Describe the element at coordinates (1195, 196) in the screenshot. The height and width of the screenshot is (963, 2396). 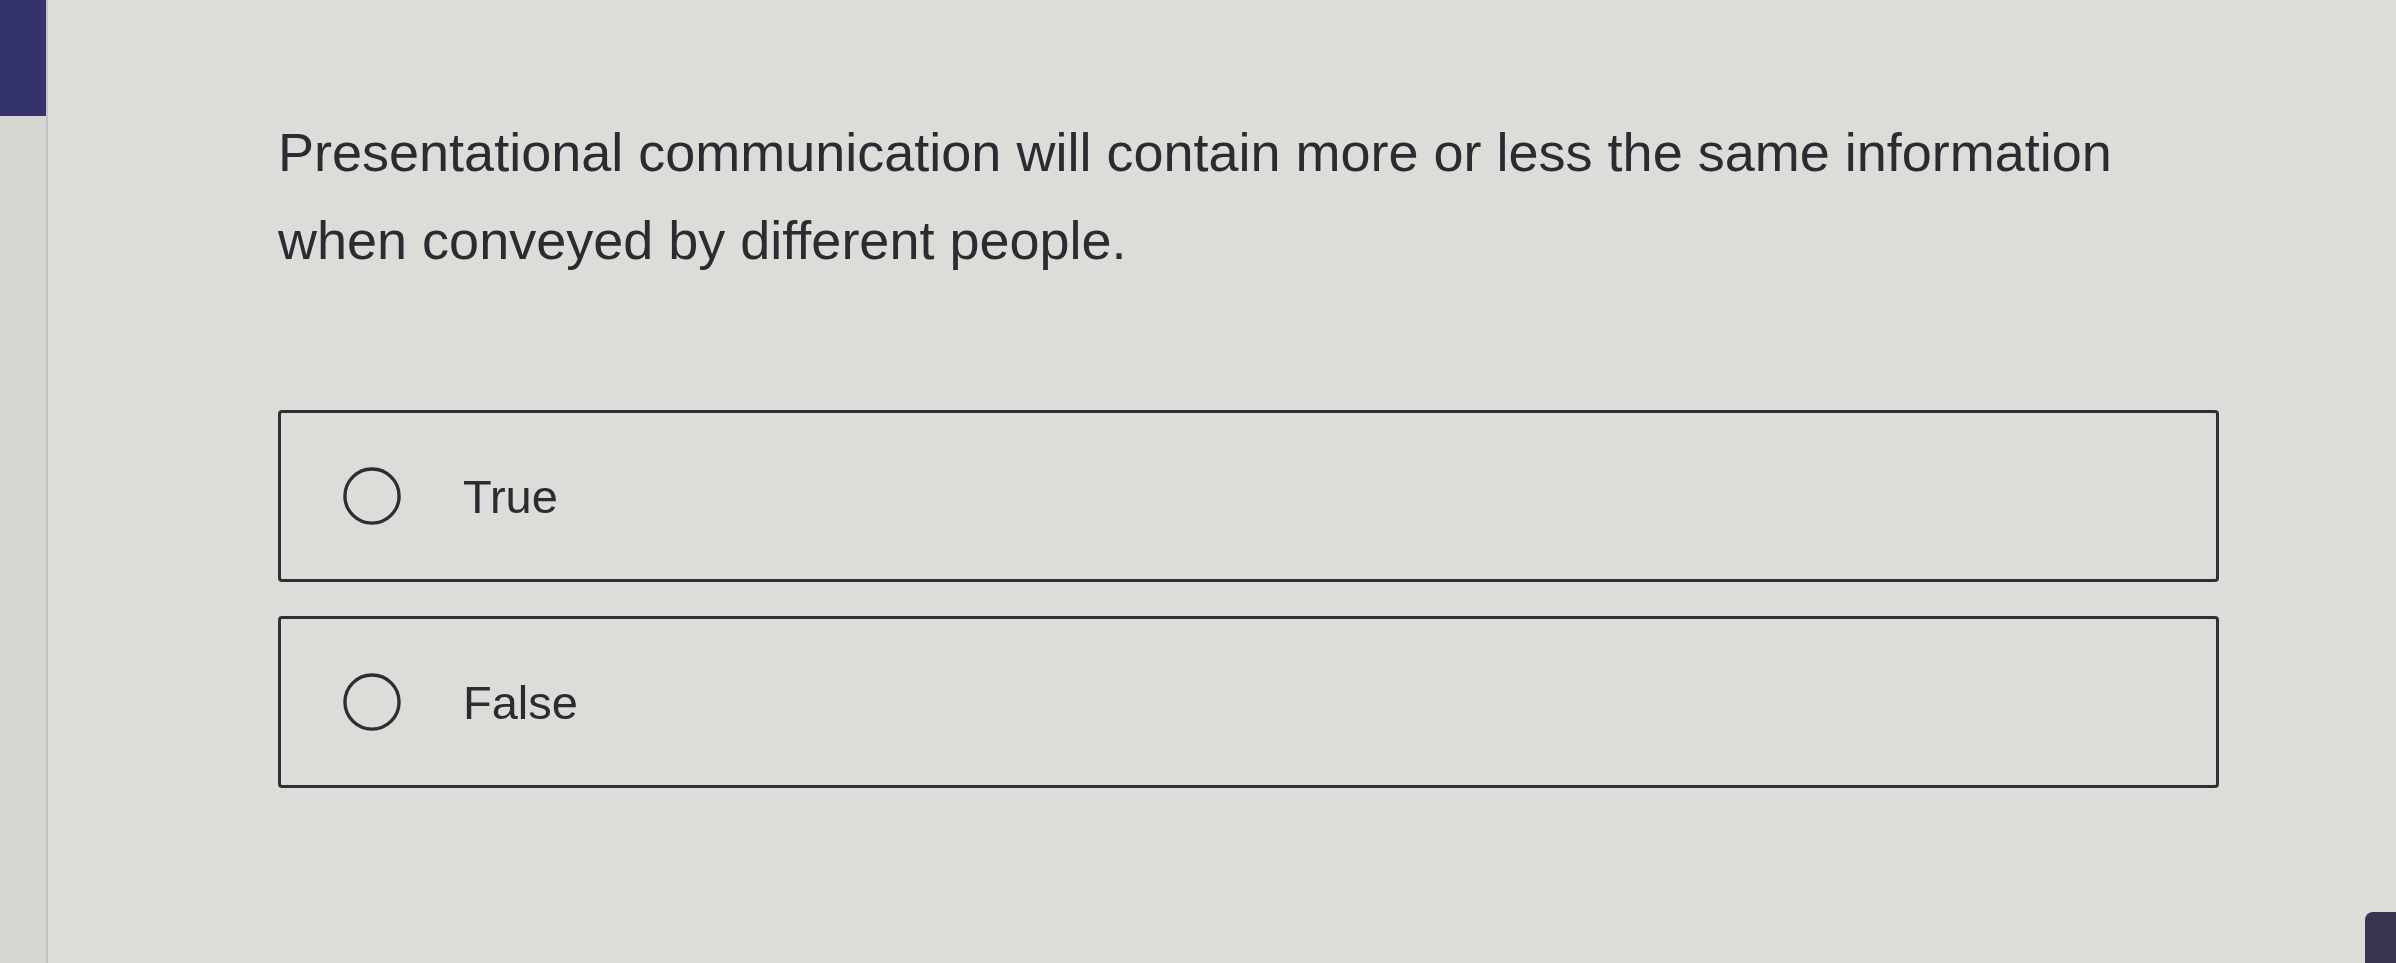
I see `question-text: Presentational communication will contain more or less the same information when conveyed by different people.` at that location.